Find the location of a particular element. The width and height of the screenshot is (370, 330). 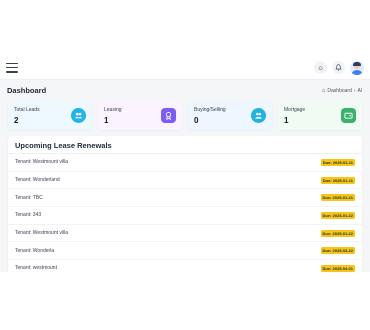

list-item: Tenant: TBC Due: 2025-01-21 is located at coordinates (185, 198).